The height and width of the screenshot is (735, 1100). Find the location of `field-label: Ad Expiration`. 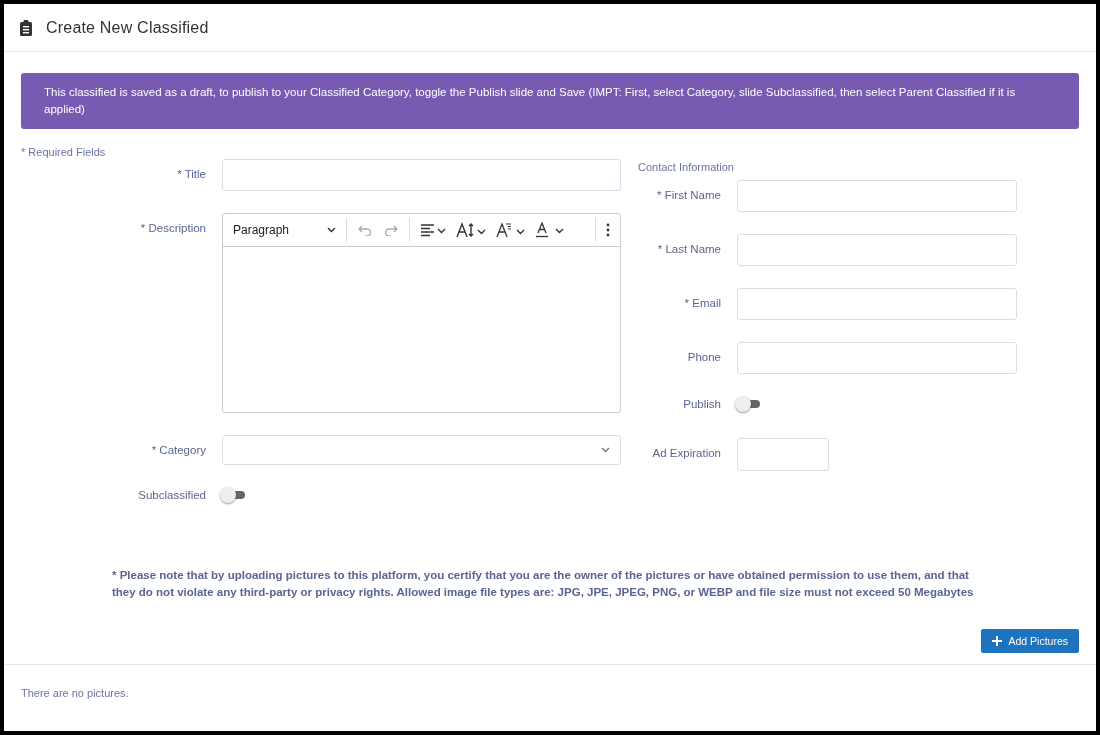

field-label: Ad Expiration is located at coordinates (686, 452).